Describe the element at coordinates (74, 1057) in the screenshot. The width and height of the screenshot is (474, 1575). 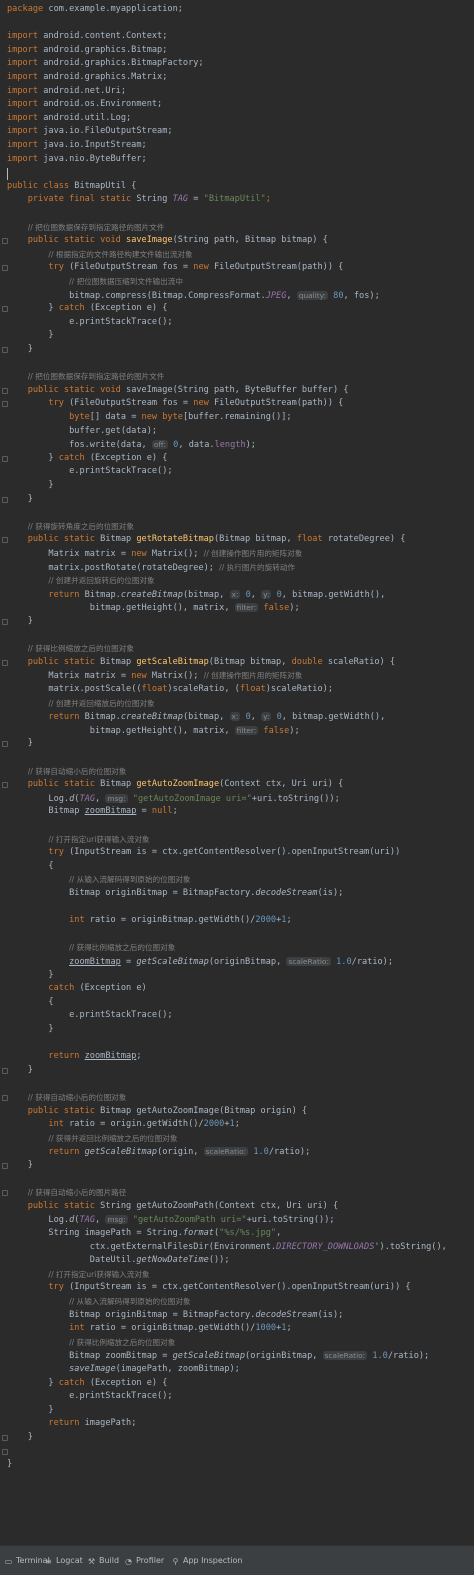
I see `code-line: return zoomBitmap;` at that location.